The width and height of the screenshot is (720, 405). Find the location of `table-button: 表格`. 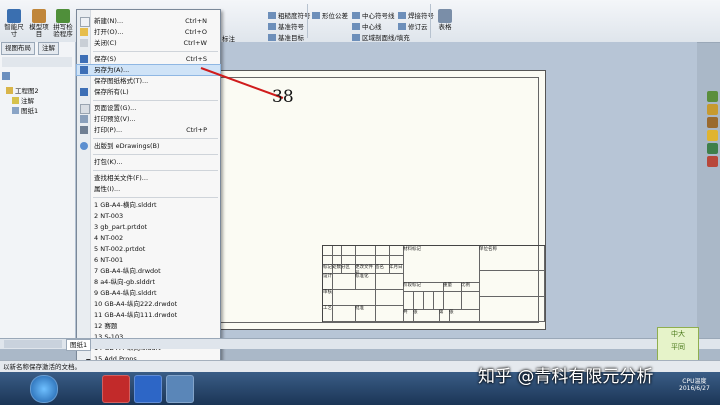

table-button: 表格 is located at coordinates (445, 20).